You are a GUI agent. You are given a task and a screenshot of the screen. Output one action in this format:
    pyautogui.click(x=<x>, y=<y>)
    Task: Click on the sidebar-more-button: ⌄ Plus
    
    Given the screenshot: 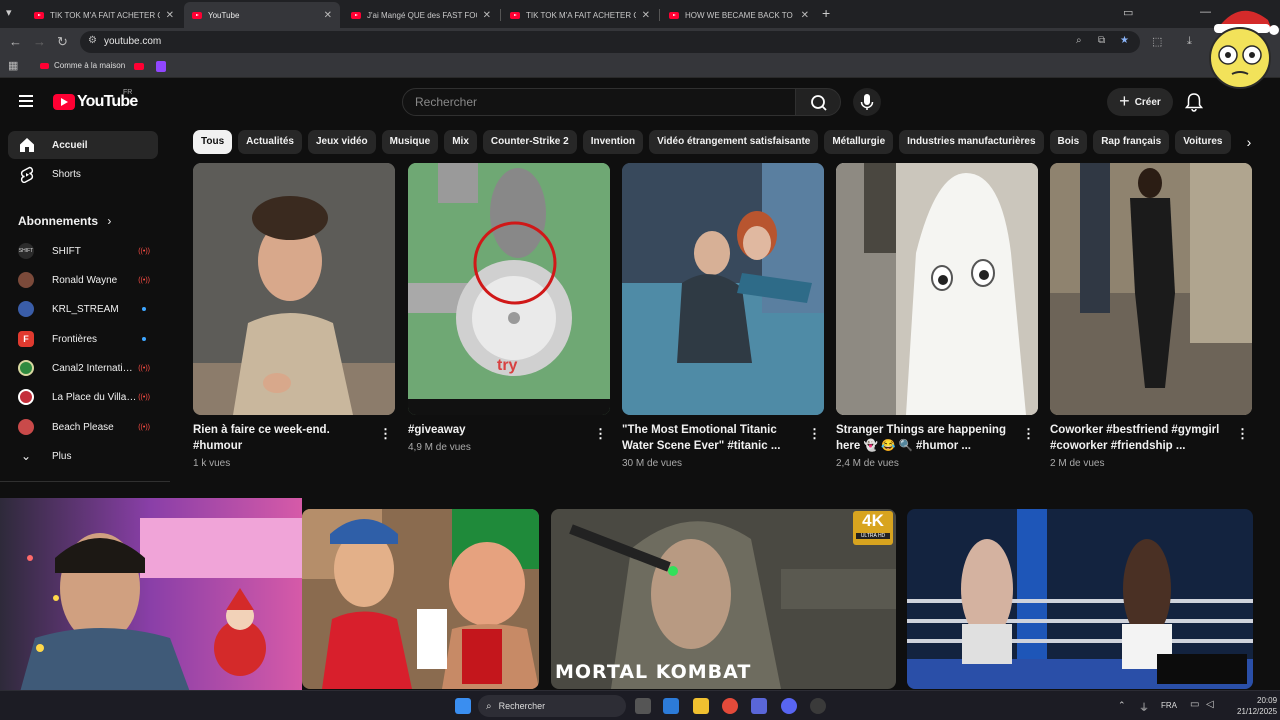 What is the action you would take?
    pyautogui.click(x=83, y=456)
    